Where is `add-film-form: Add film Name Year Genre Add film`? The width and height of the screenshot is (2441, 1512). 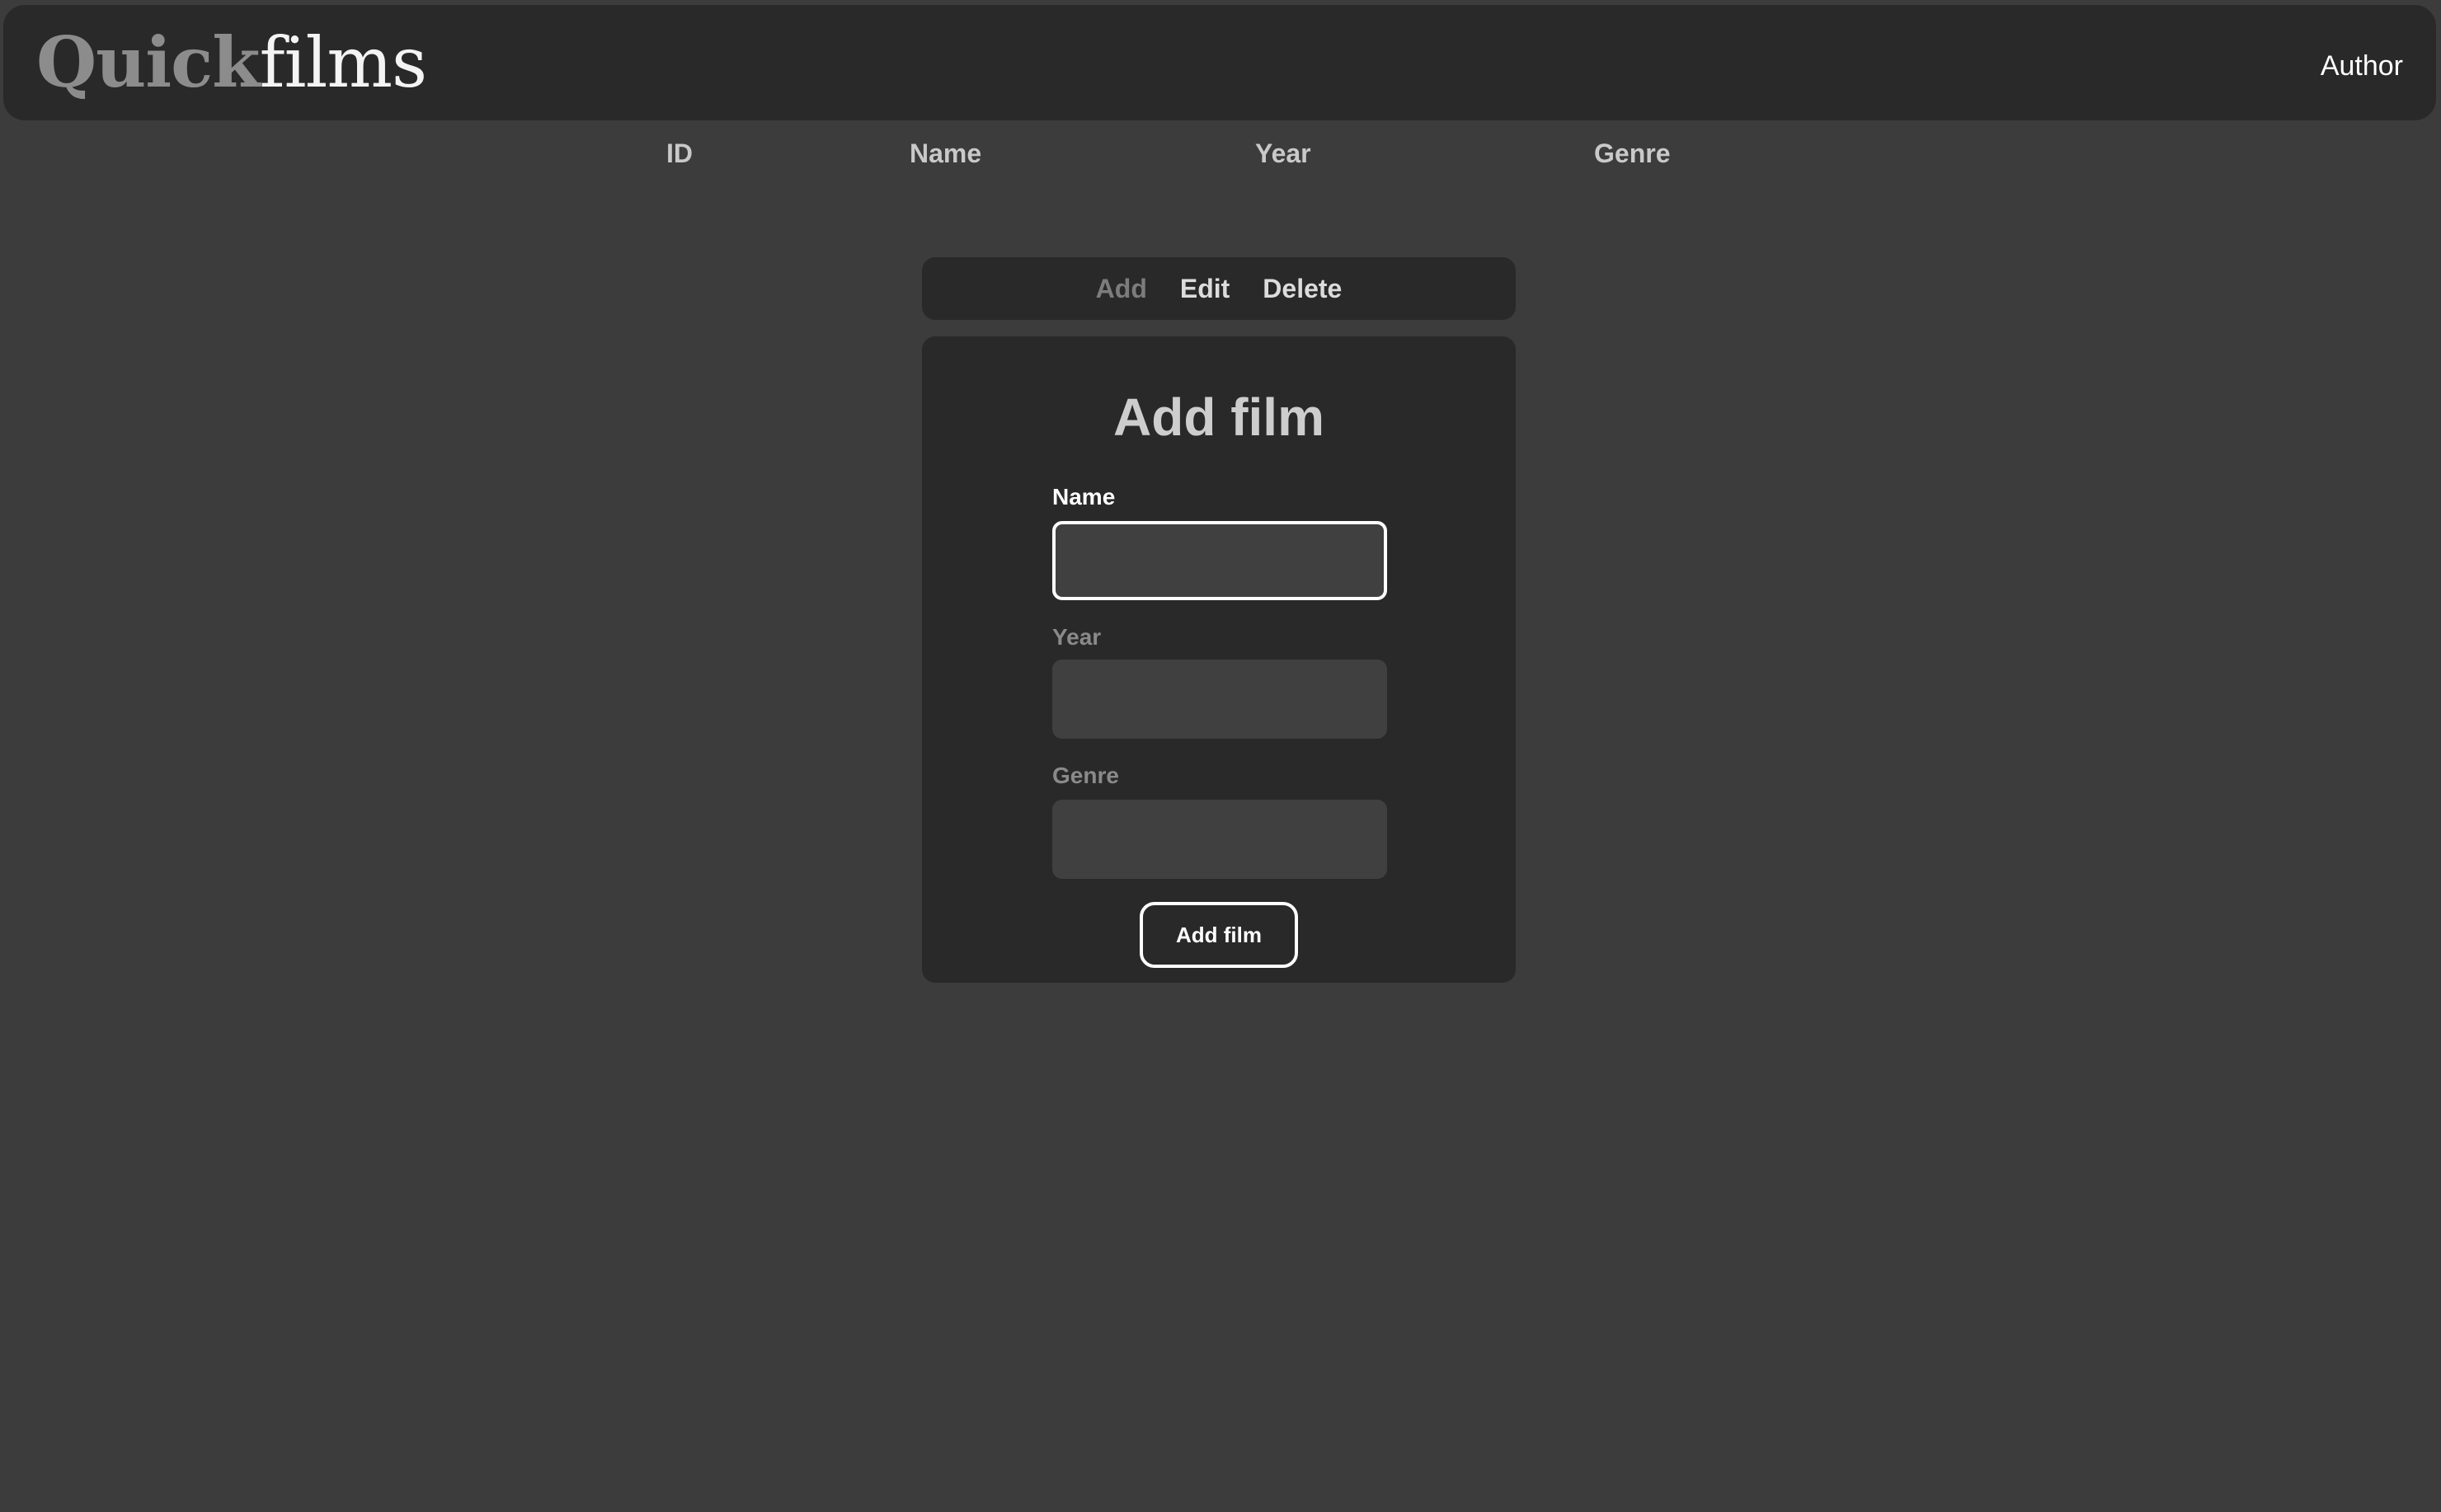 add-film-form: Add film Name Year Genre Add film is located at coordinates (1219, 660).